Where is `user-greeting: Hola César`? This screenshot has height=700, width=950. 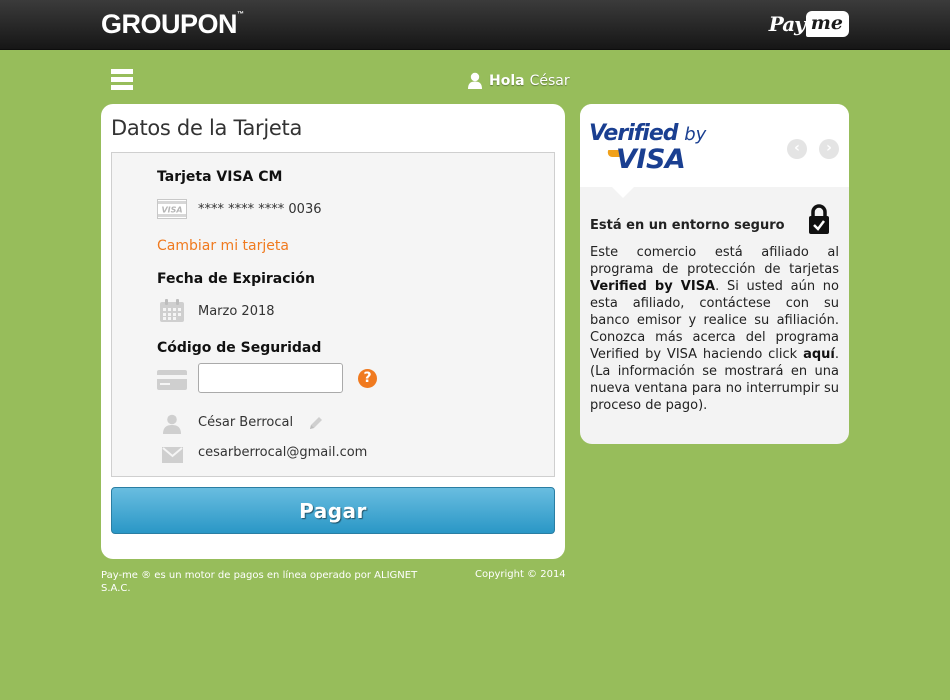
user-greeting: Hola César is located at coordinates (518, 80).